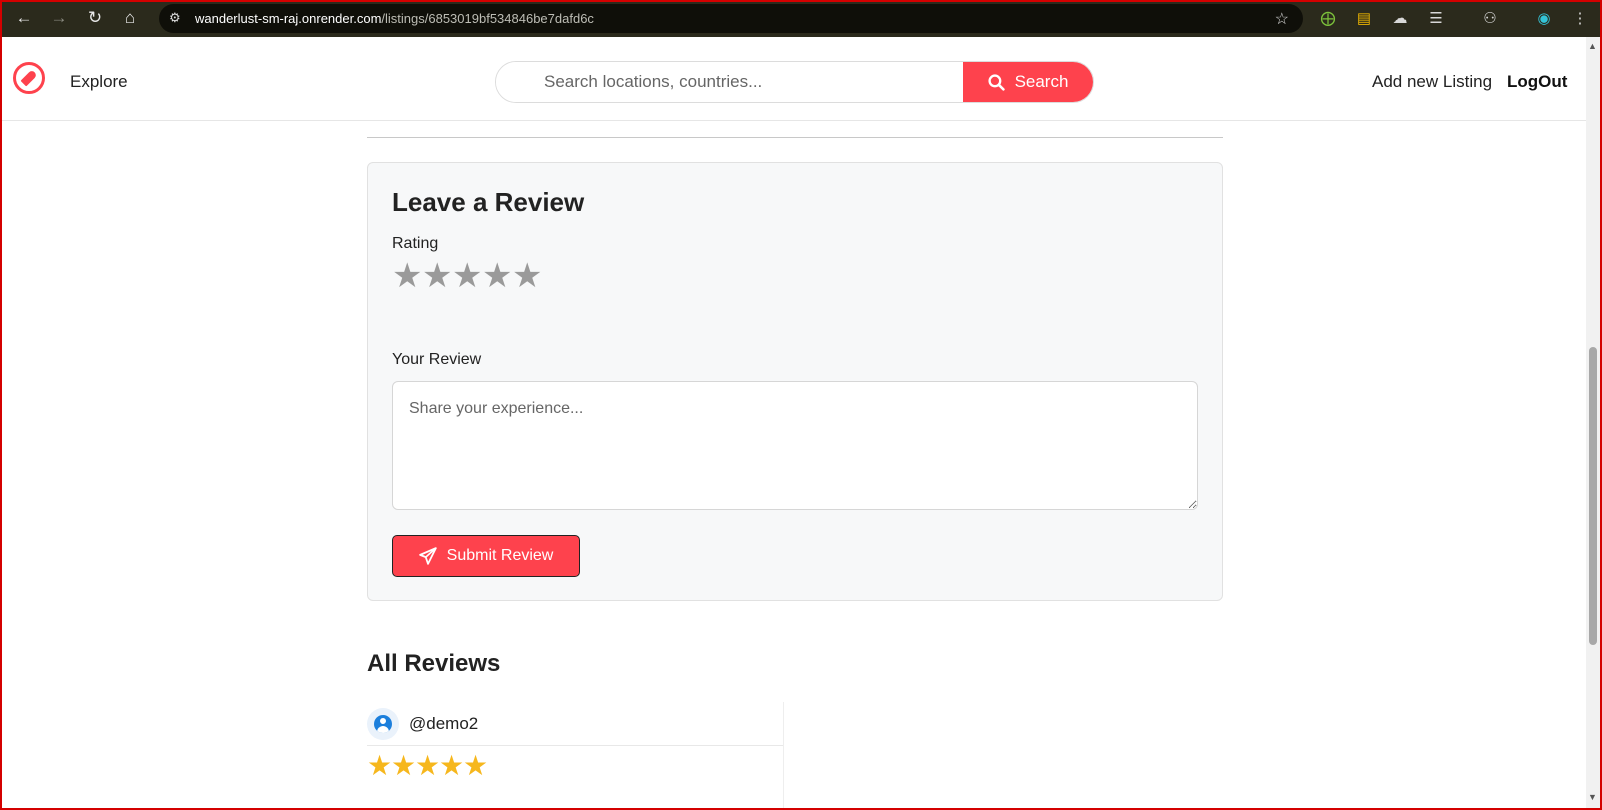  What do you see at coordinates (29, 78) in the screenshot?
I see `compass-logo-icon` at bounding box center [29, 78].